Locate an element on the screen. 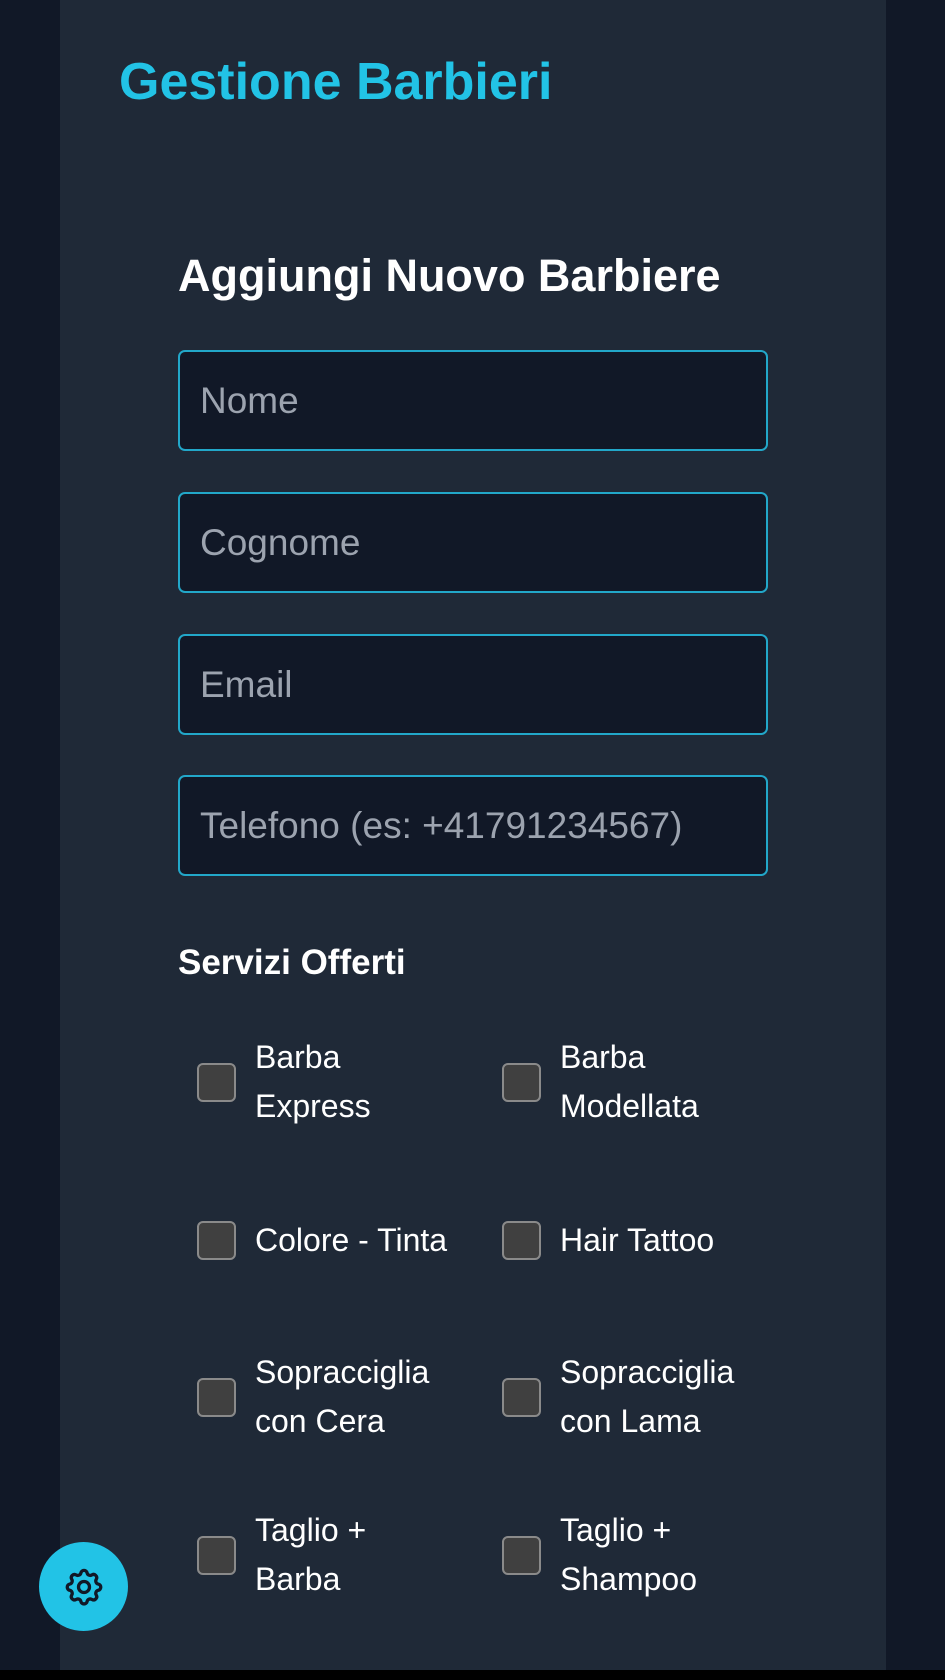 This screenshot has width=945, height=1680. nome-input is located at coordinates (473, 400).